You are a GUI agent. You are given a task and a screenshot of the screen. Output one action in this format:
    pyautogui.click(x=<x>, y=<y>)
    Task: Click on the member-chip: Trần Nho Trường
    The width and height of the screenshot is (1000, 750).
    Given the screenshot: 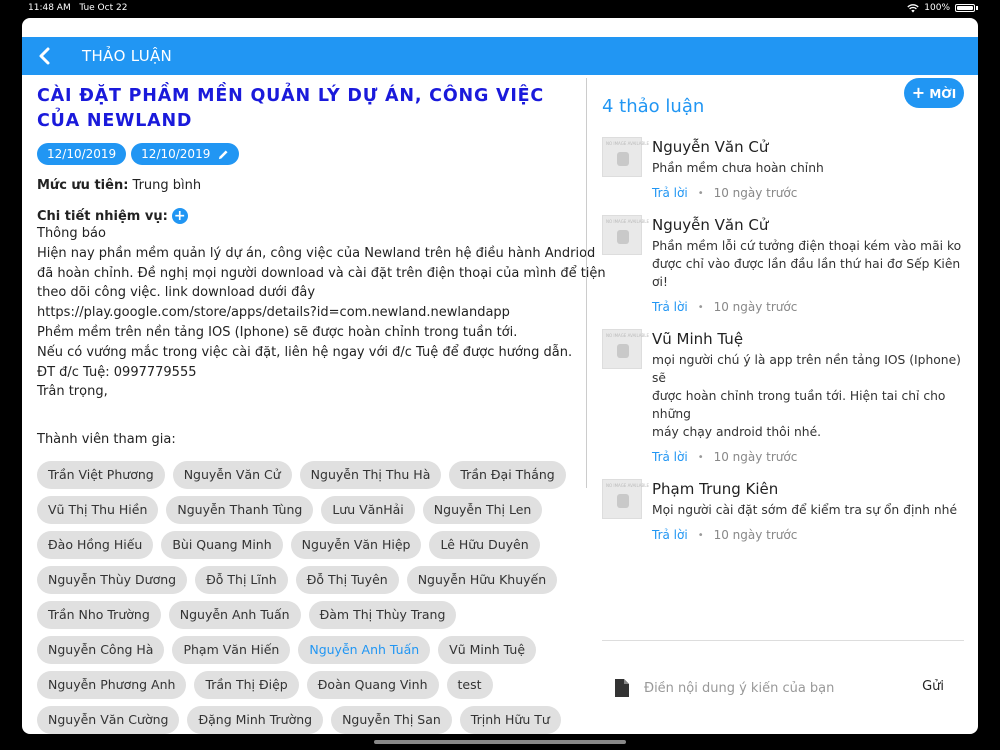 What is the action you would take?
    pyautogui.click(x=99, y=615)
    